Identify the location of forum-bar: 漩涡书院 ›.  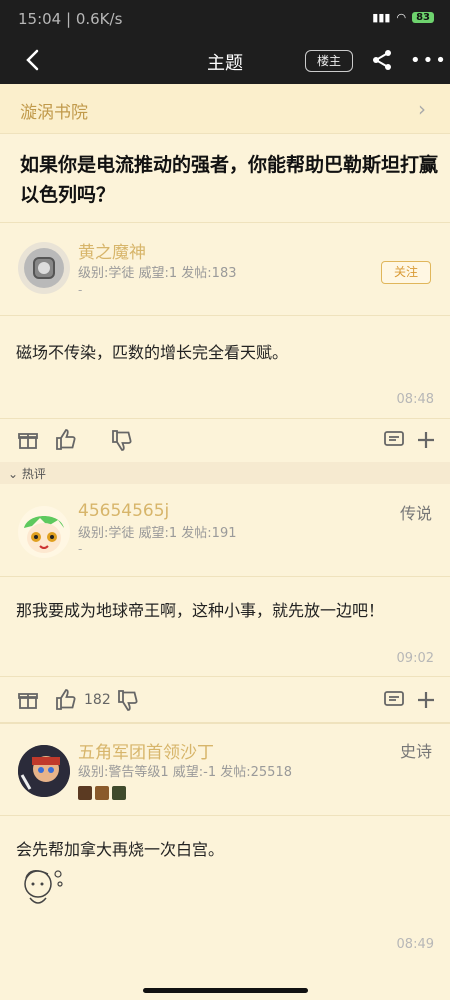
(225, 109).